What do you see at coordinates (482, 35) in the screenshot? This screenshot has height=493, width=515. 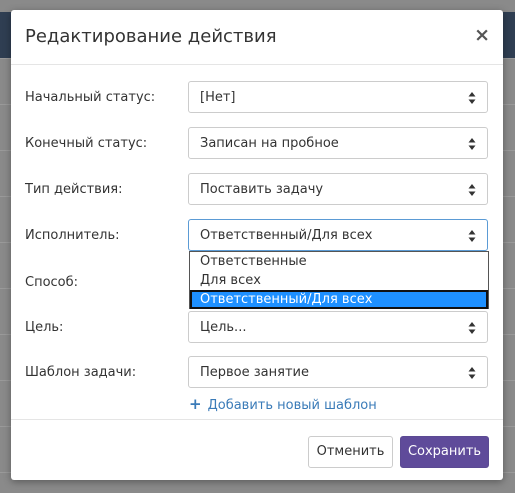 I see `close-icon: ×` at bounding box center [482, 35].